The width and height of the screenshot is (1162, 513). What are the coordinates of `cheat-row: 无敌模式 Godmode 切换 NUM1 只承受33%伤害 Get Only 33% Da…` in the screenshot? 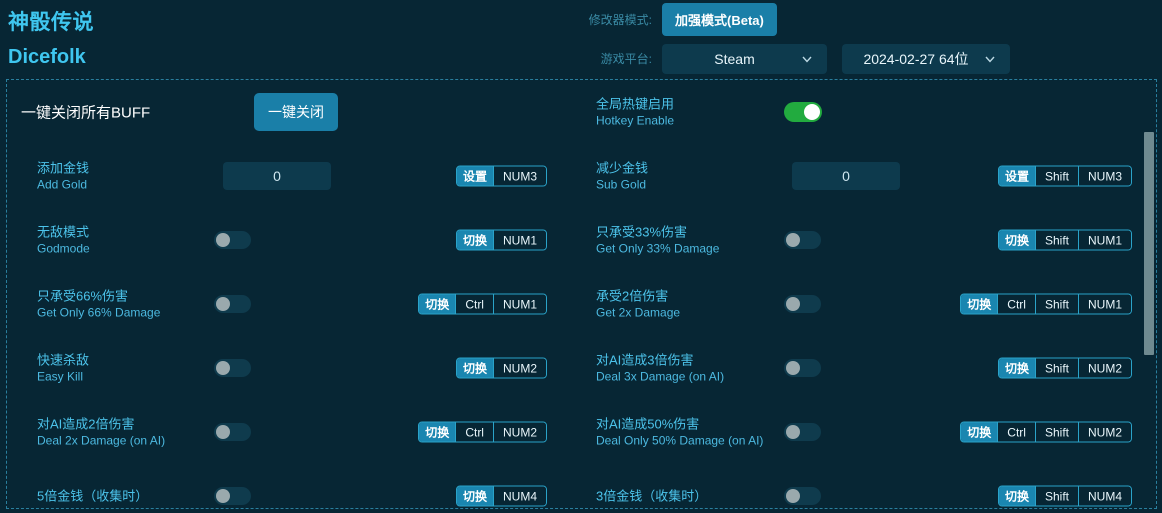 It's located at (581, 240).